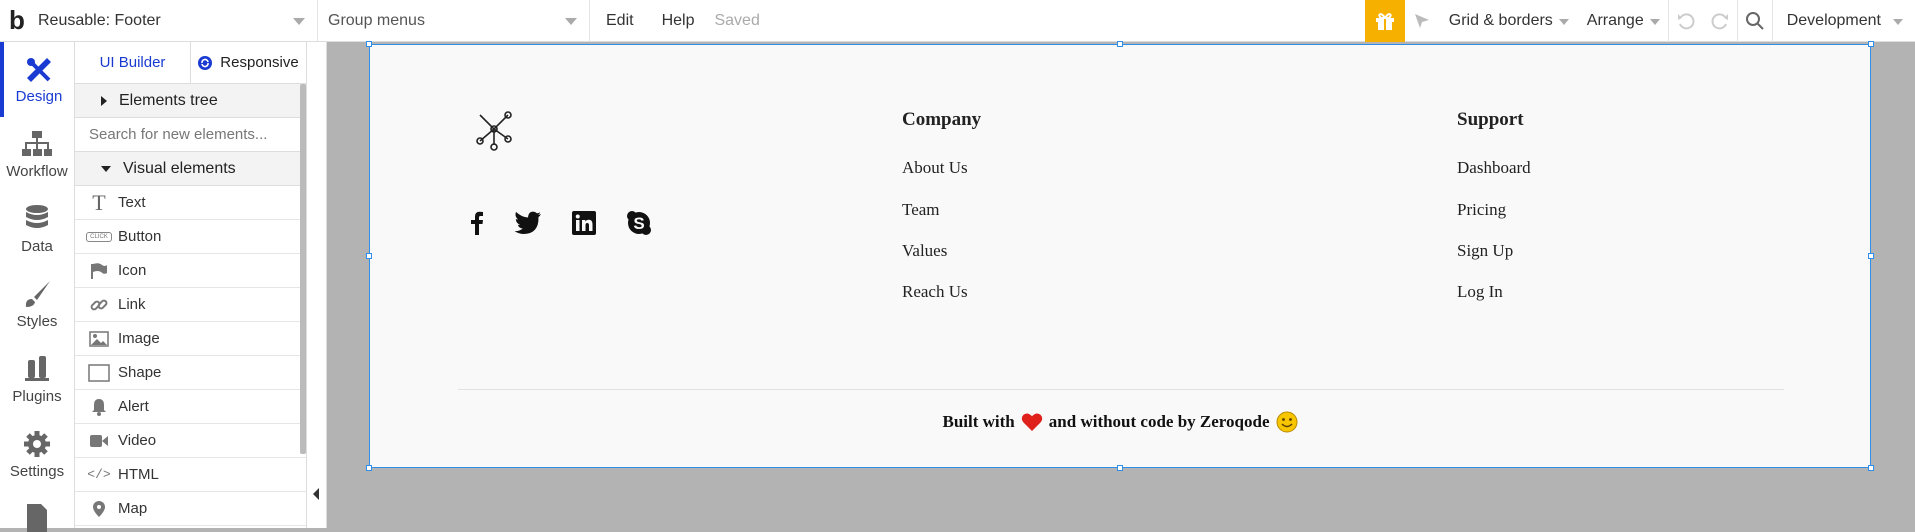  I want to click on facebook-icon, so click(477, 225).